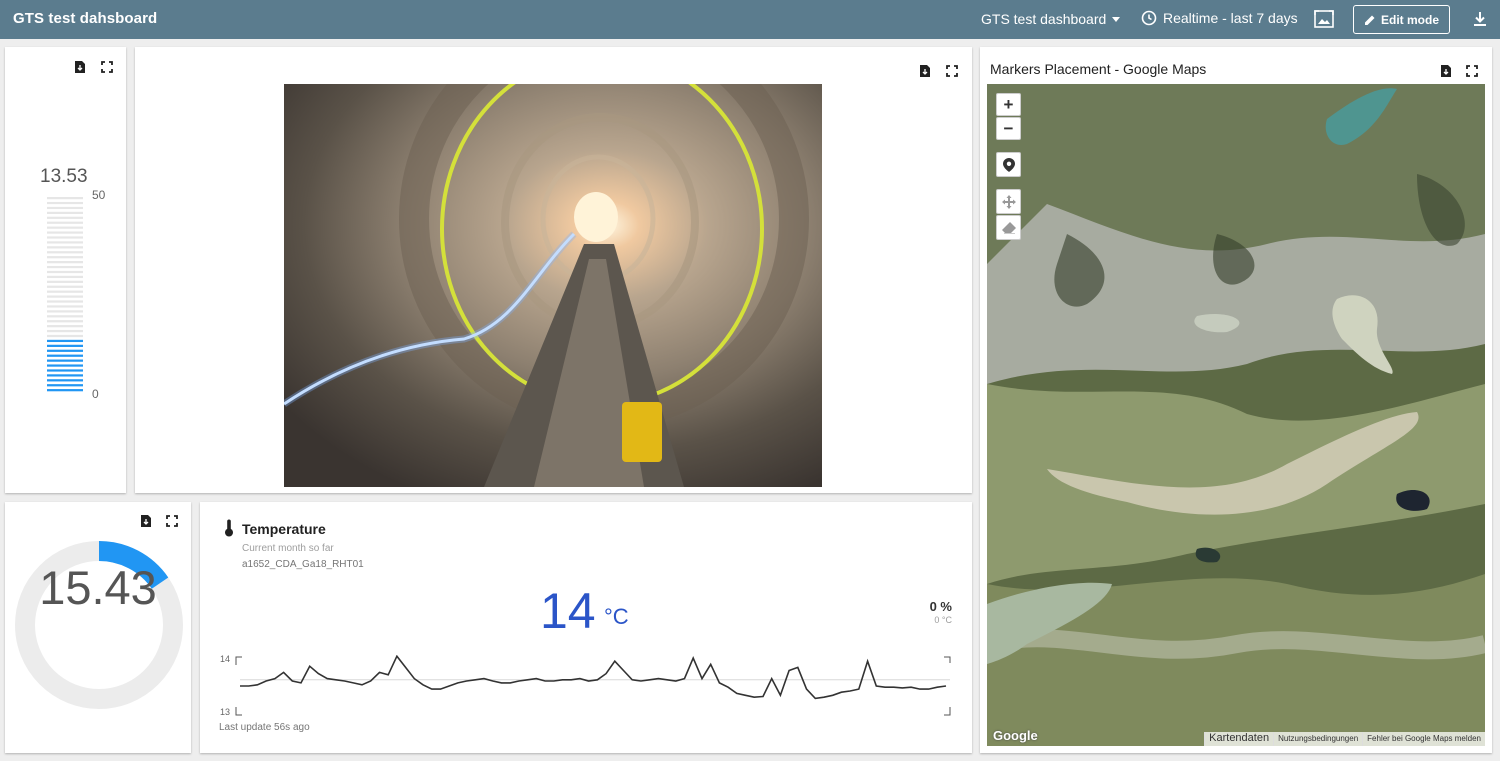 The image size is (1500, 761). I want to click on gauge-max-label: 50, so click(99, 195).